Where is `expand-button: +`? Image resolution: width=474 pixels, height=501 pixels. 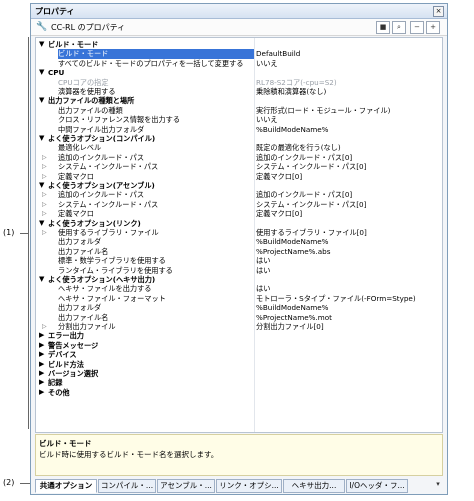
expand-button: + is located at coordinates (433, 27).